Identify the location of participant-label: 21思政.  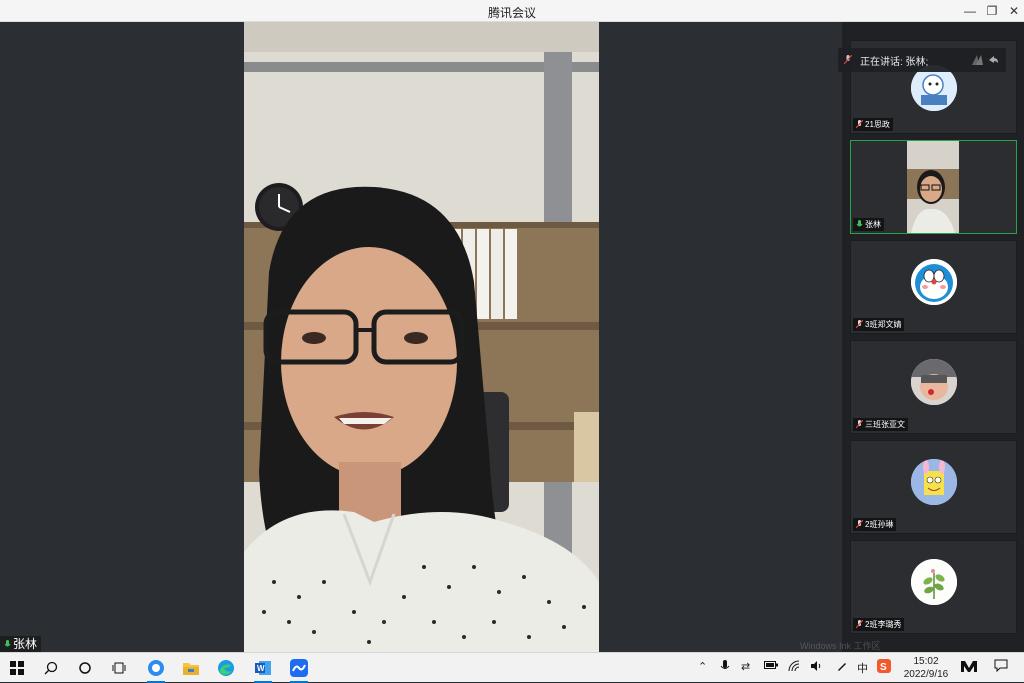
(873, 124).